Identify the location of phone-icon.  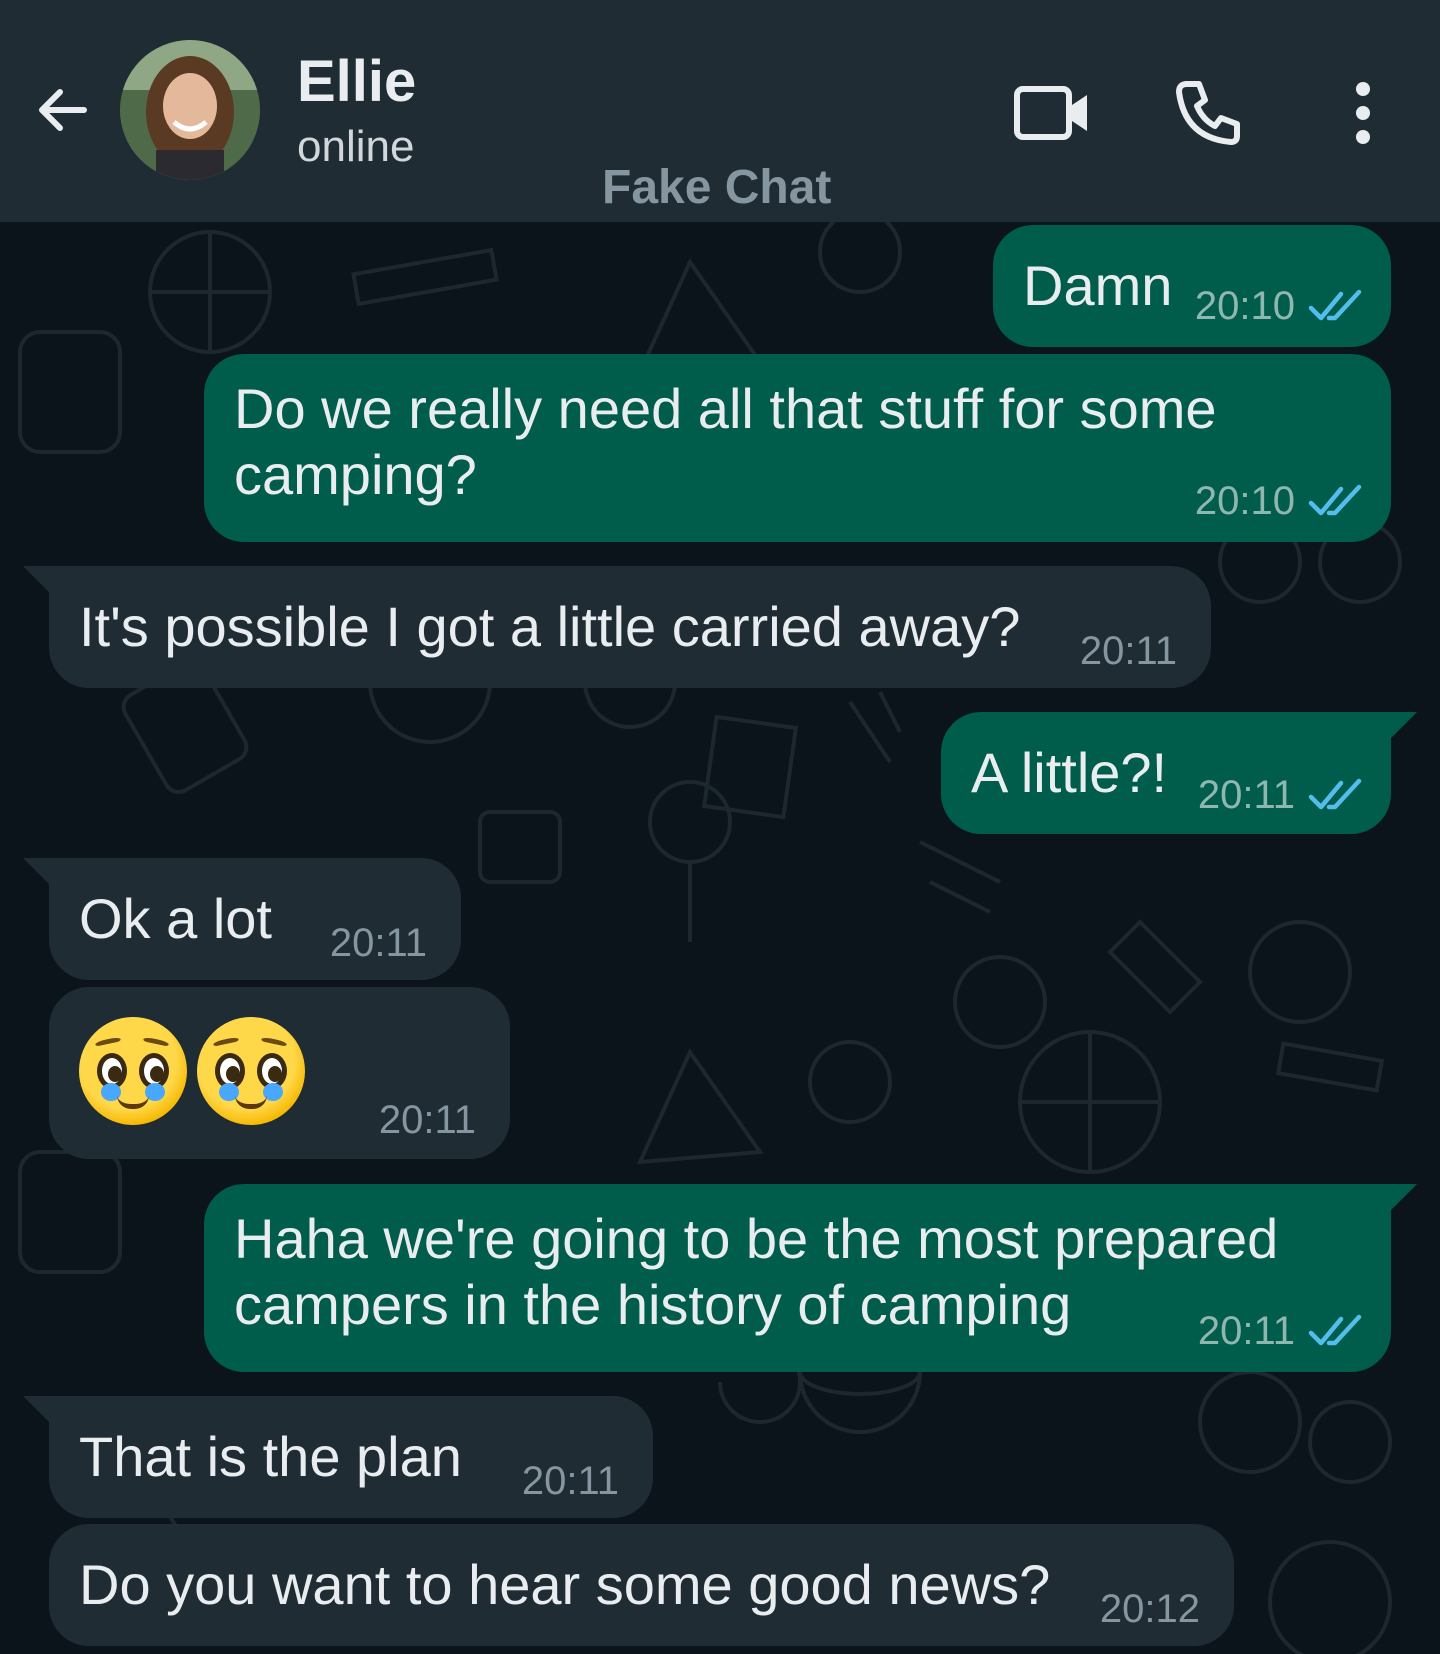
(1208, 113).